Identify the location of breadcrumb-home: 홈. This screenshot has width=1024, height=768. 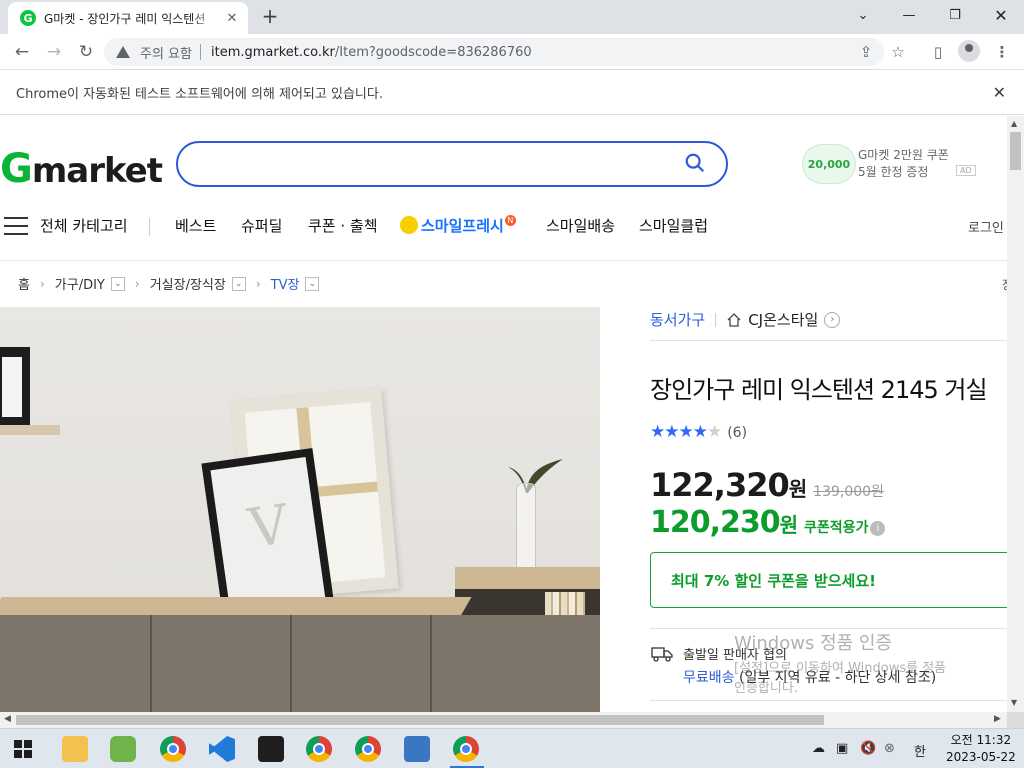
(24, 283).